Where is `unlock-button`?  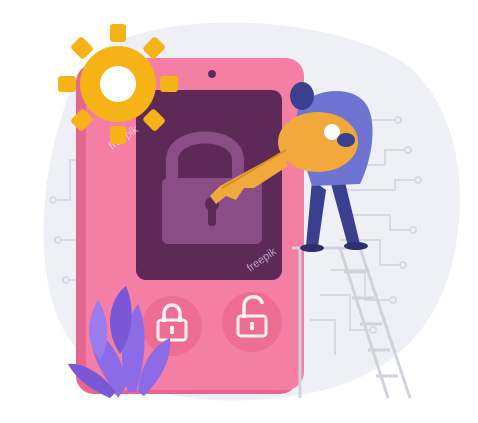 unlock-button is located at coordinates (252, 322).